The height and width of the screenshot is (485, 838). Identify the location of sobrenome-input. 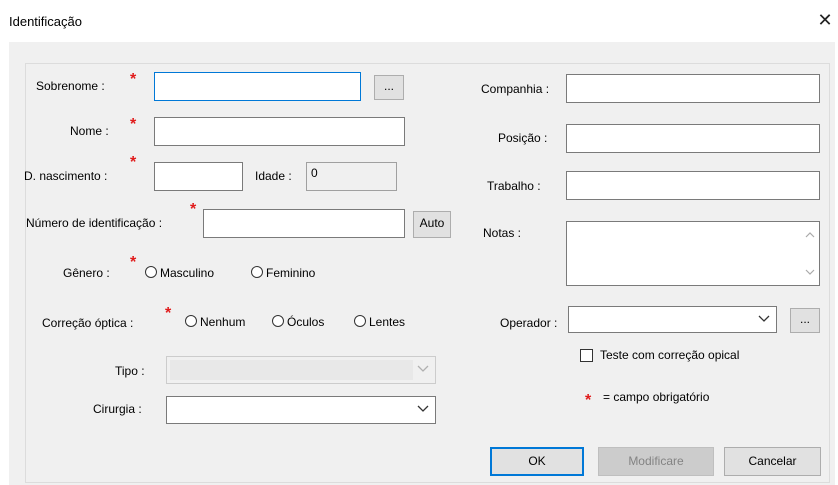
(257, 86).